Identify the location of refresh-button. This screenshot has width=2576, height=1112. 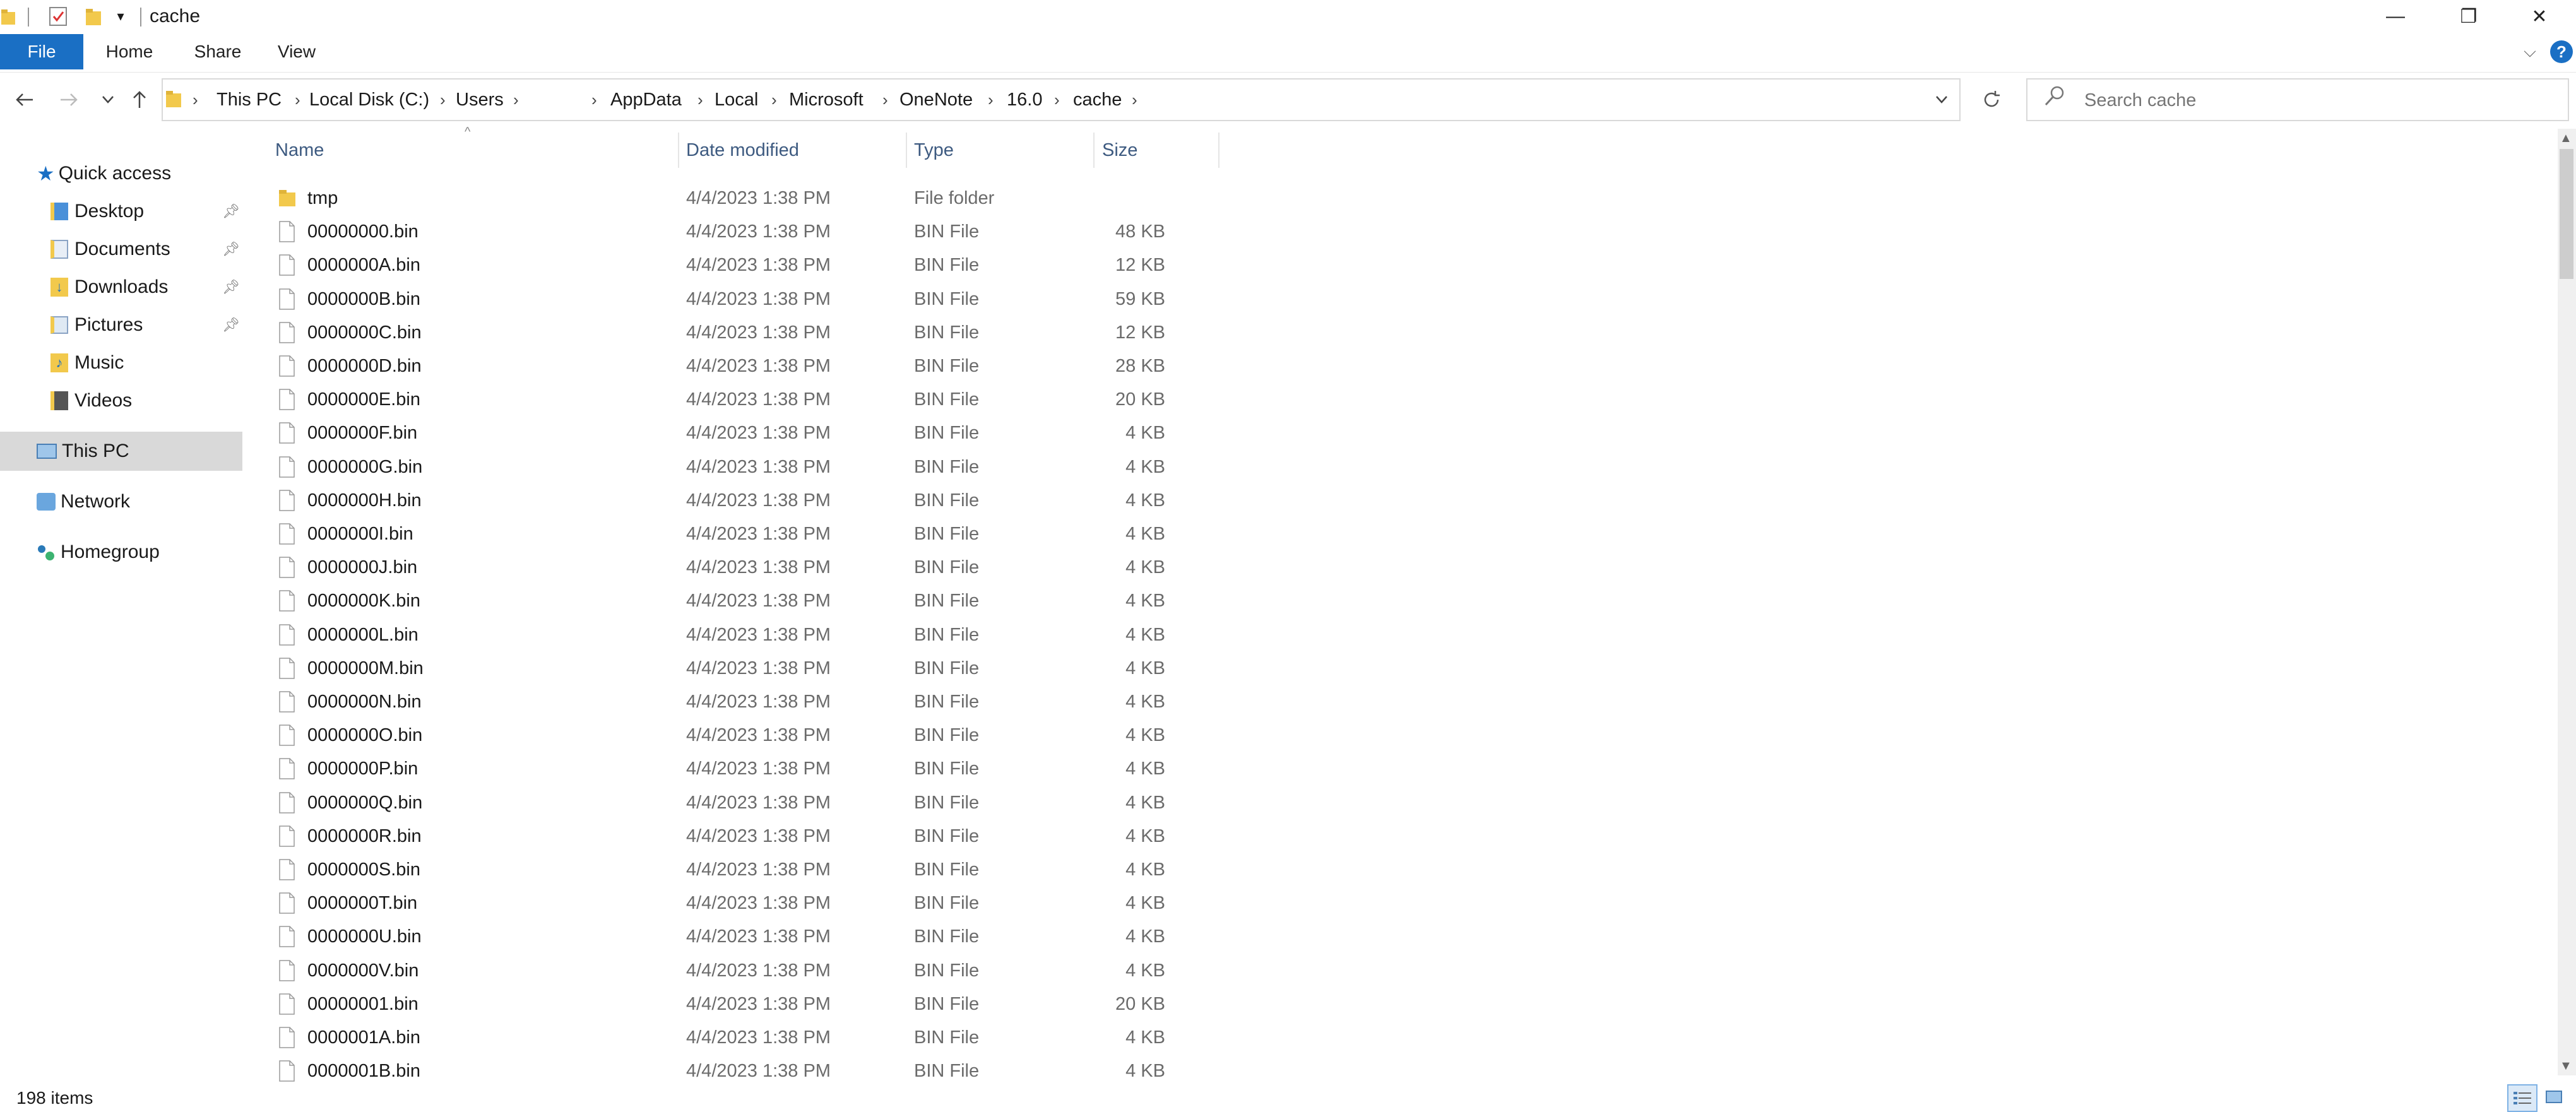
(1992, 99).